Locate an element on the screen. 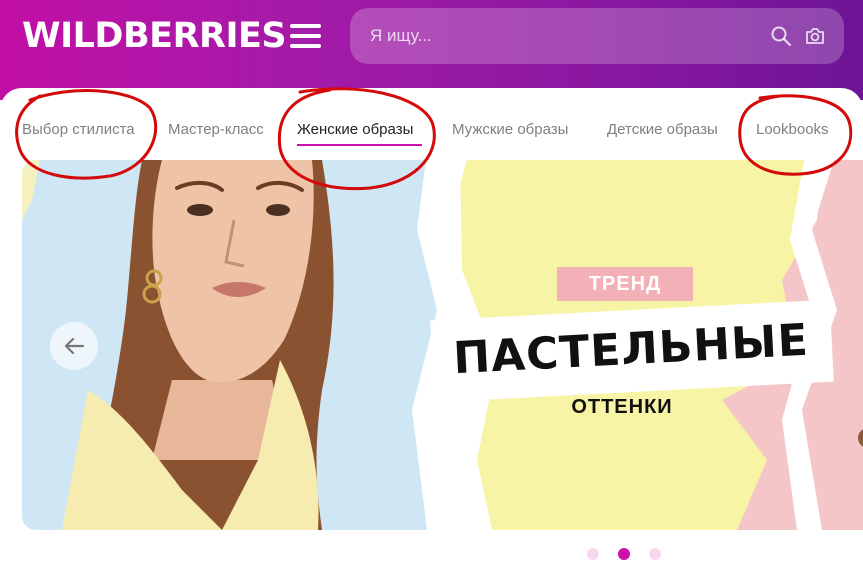 Image resolution: width=863 pixels, height=576 pixels. arrow-left-icon is located at coordinates (74, 346).